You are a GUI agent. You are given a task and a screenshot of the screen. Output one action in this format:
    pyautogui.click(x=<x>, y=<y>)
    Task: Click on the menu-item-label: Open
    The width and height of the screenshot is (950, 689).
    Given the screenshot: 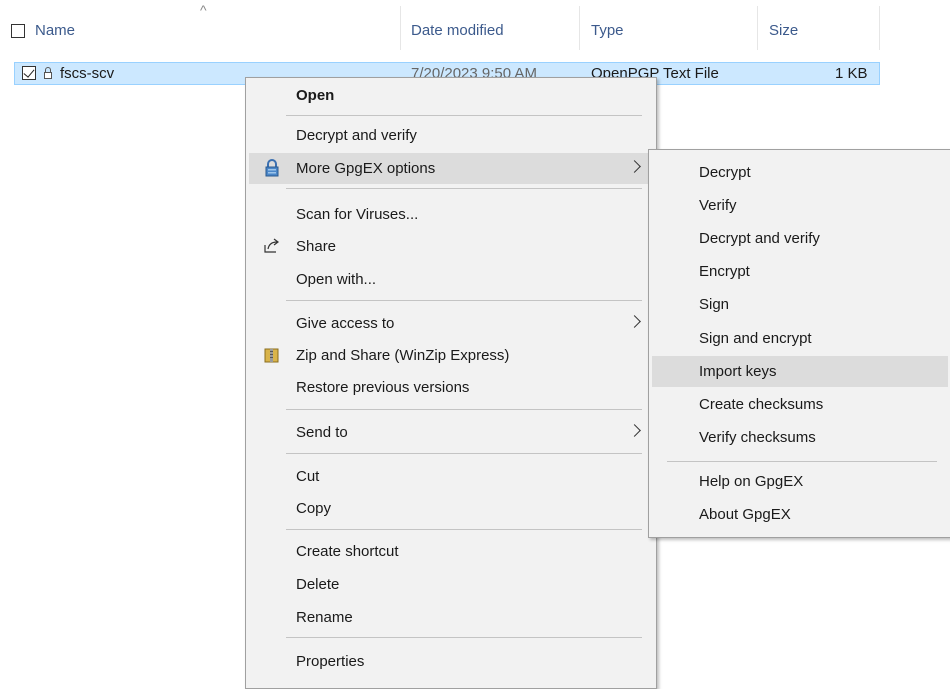 What is the action you would take?
    pyautogui.click(x=315, y=95)
    